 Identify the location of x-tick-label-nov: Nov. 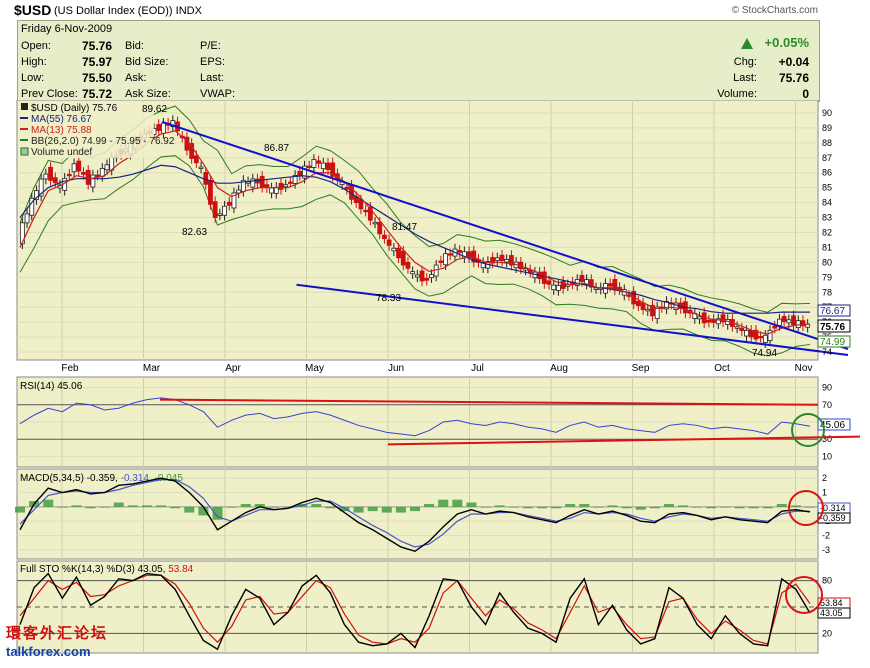
(804, 368).